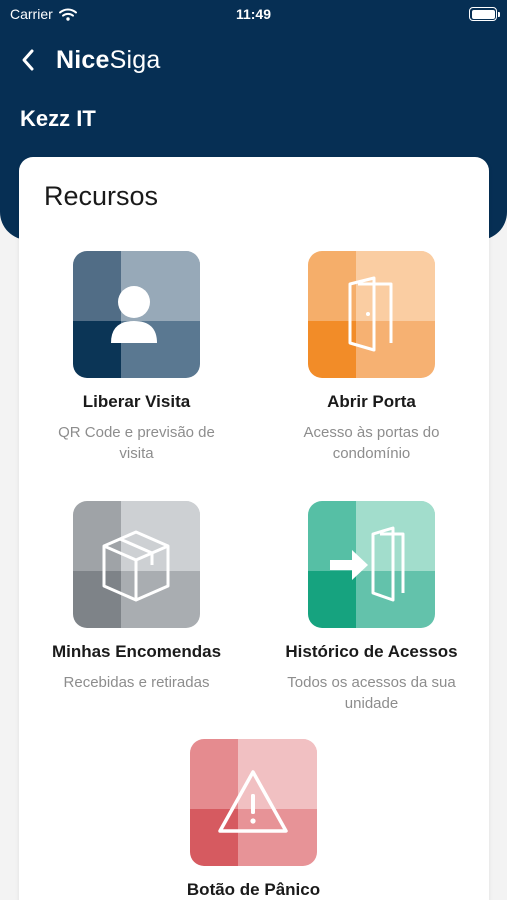 The width and height of the screenshot is (507, 900). What do you see at coordinates (58, 118) in the screenshot?
I see `company-name: Kezz IT` at bounding box center [58, 118].